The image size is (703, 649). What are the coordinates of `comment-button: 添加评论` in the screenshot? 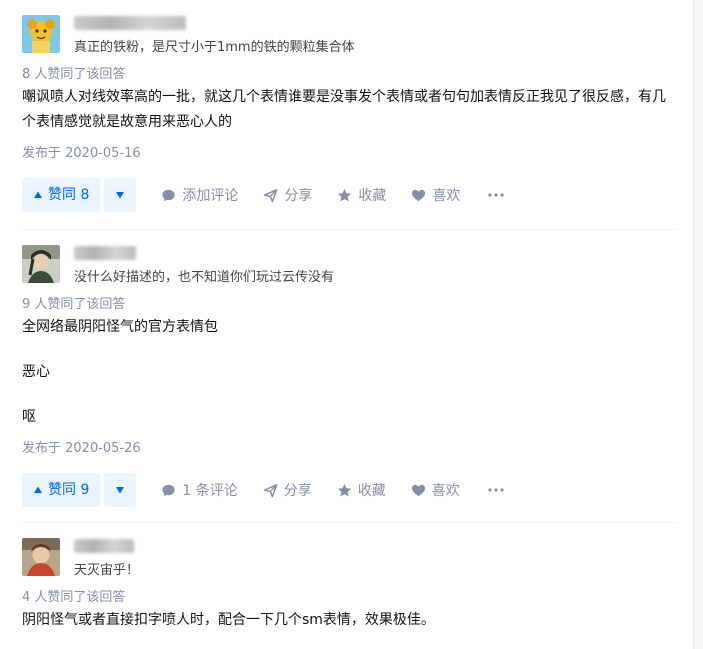 It's located at (199, 195).